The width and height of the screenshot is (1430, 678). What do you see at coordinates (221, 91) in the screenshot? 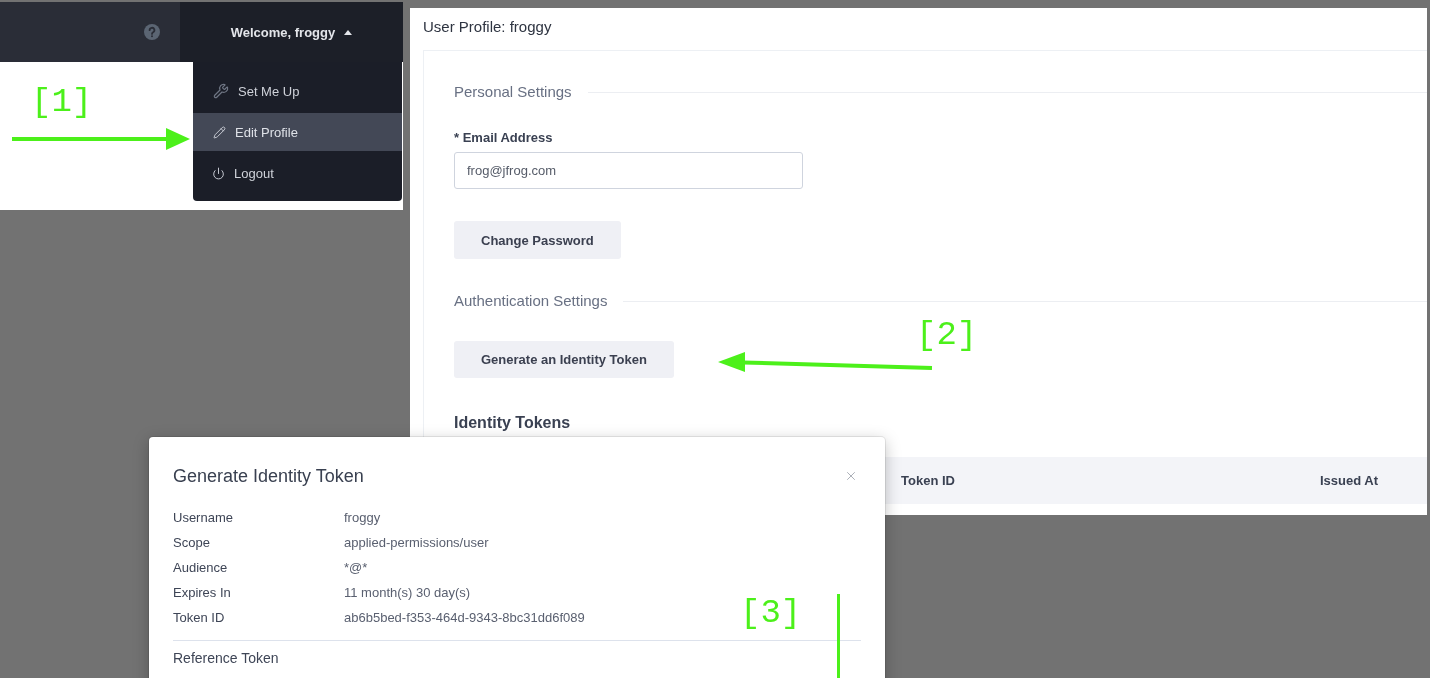
I see `wrench-icon` at bounding box center [221, 91].